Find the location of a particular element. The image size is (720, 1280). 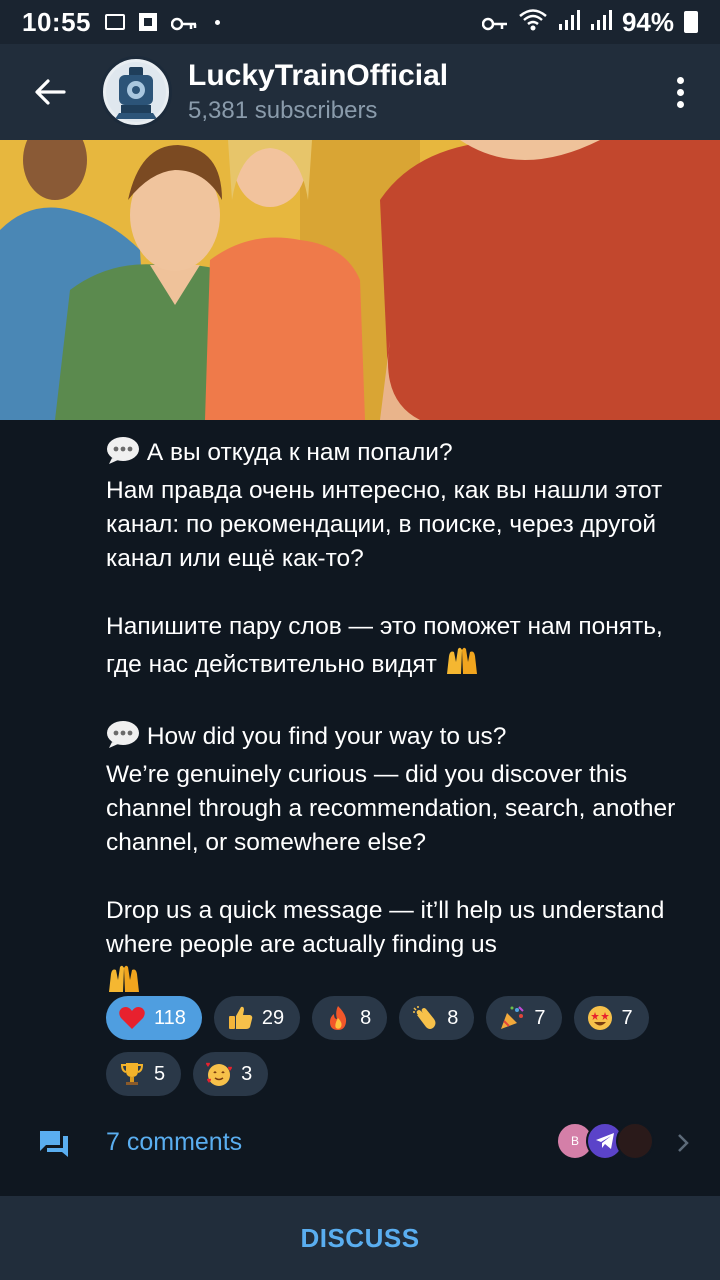

commenter-avatars: B is located at coordinates (605, 1141).